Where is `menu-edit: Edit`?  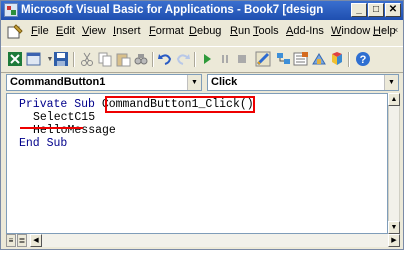
menu-edit: Edit is located at coordinates (65, 31).